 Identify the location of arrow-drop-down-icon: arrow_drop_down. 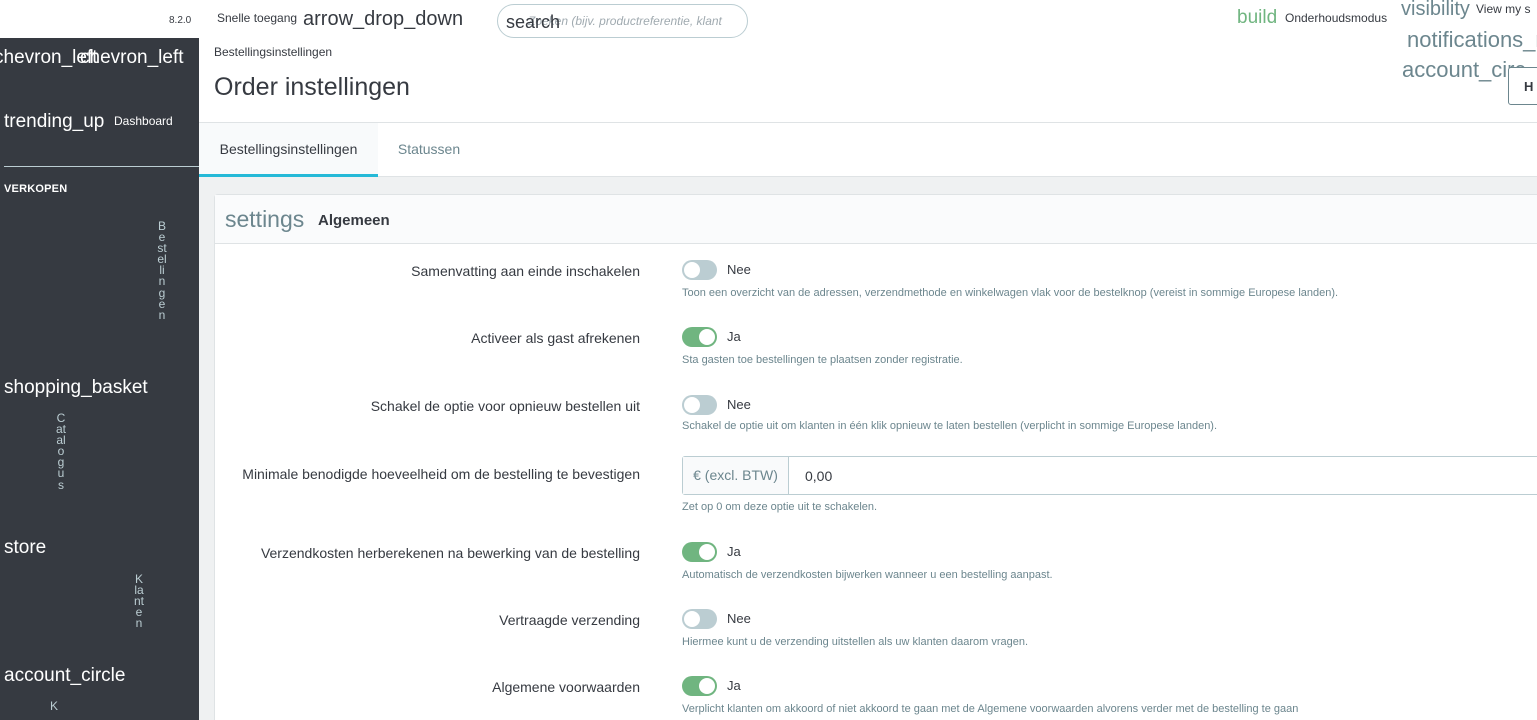
(383, 19).